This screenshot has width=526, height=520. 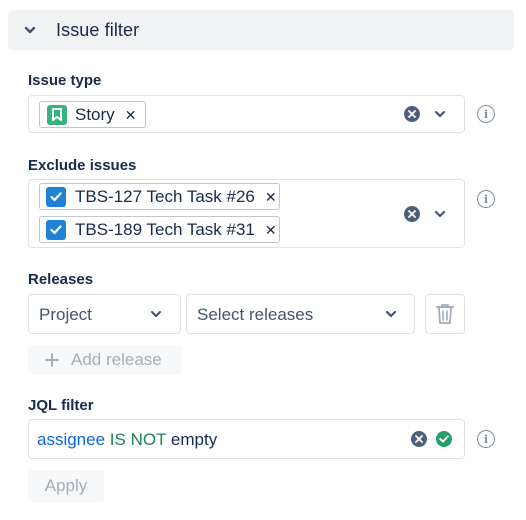 I want to click on apply-label: Apply, so click(x=66, y=485).